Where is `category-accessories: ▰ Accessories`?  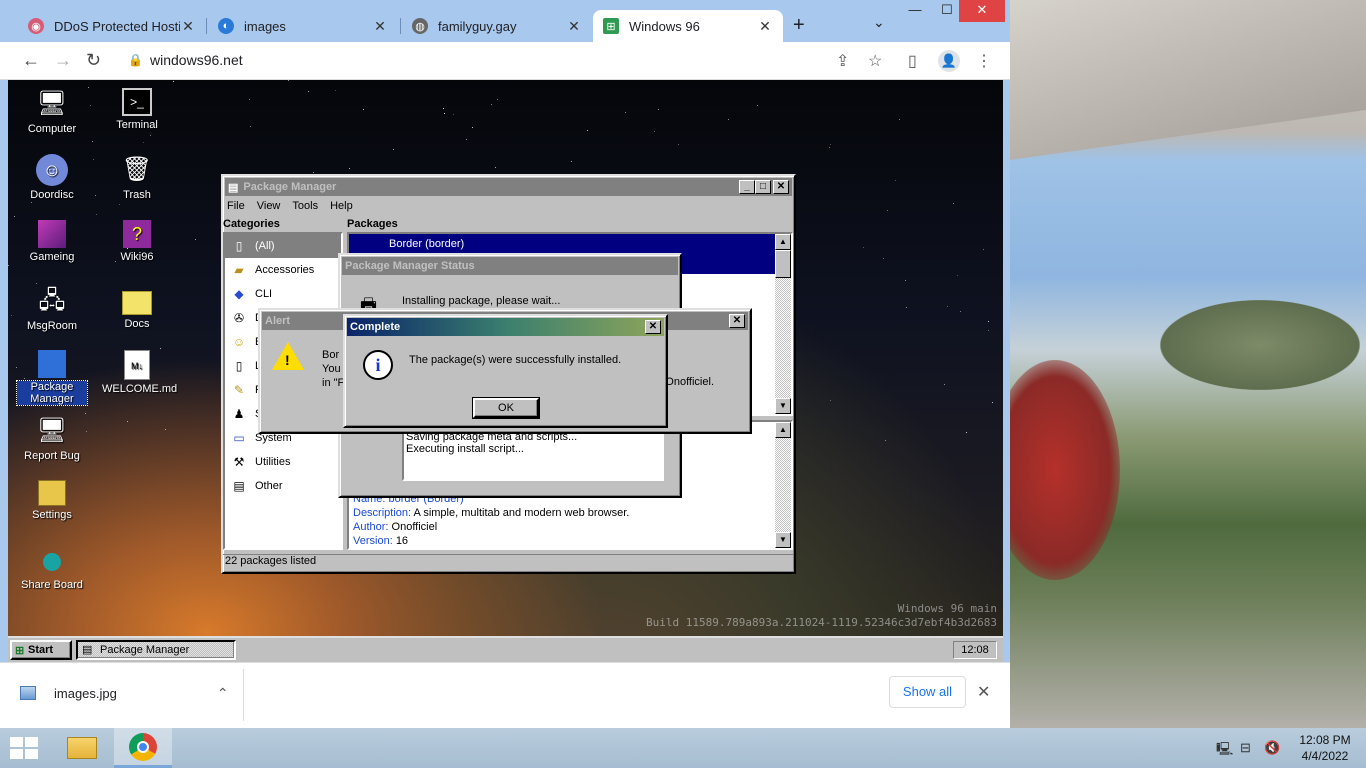 category-accessories: ▰ Accessories is located at coordinates (283, 270).